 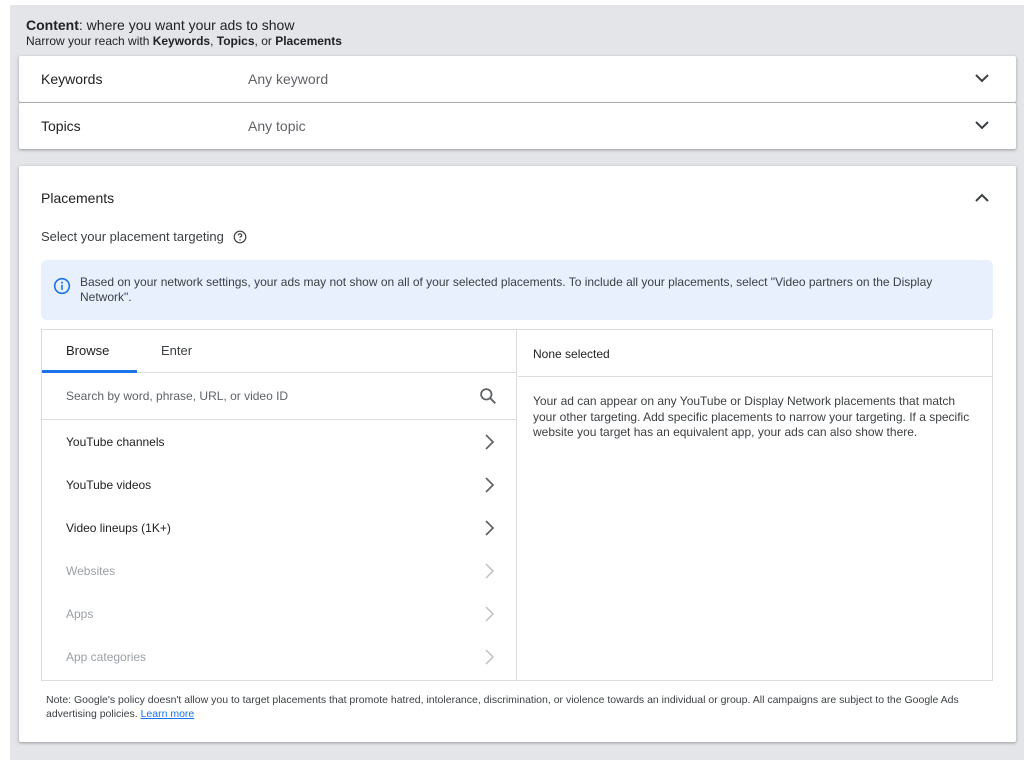 I want to click on list-item-label: YouTube channels, so click(x=115, y=442).